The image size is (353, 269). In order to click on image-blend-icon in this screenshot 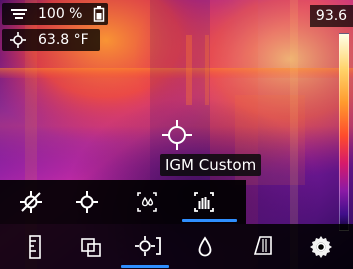, I will do `click(91, 247)`.